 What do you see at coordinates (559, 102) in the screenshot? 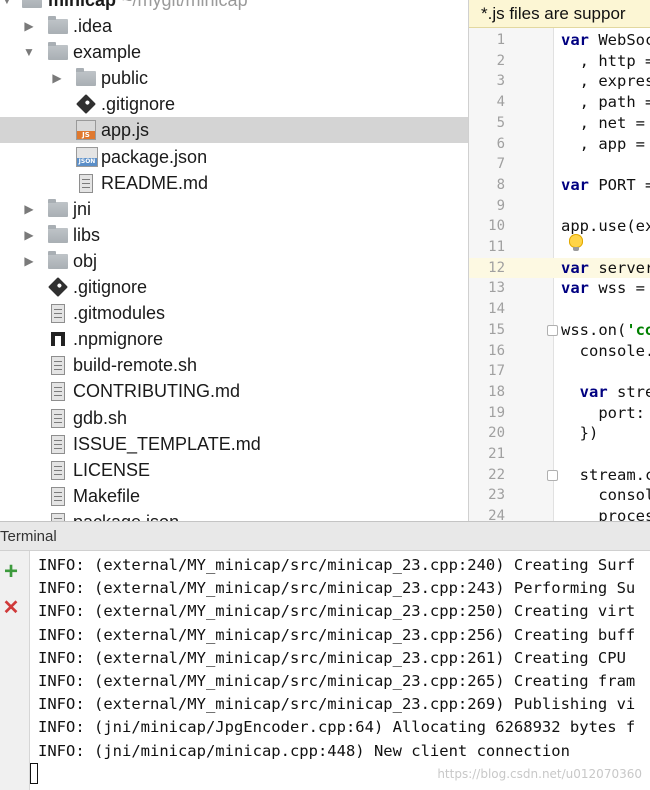
I see `code-line: 4 , path =` at bounding box center [559, 102].